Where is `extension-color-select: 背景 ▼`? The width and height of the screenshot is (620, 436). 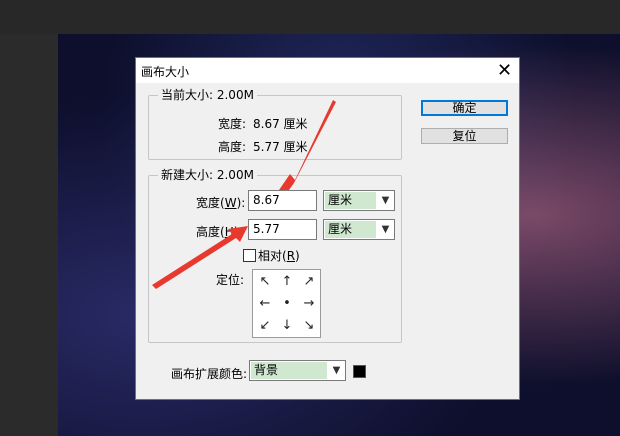
extension-color-select: 背景 ▼ is located at coordinates (297, 370).